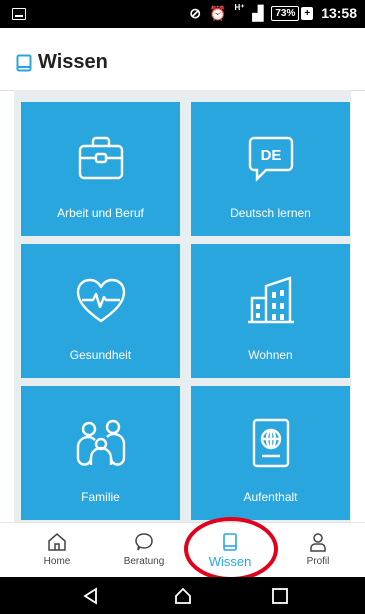  I want to click on highlight-annotation, so click(231, 549).